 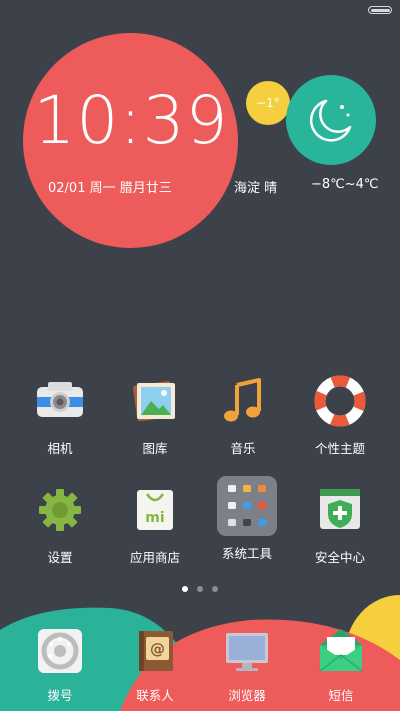 What do you see at coordinates (341, 651) in the screenshot?
I see `envelope-icon` at bounding box center [341, 651].